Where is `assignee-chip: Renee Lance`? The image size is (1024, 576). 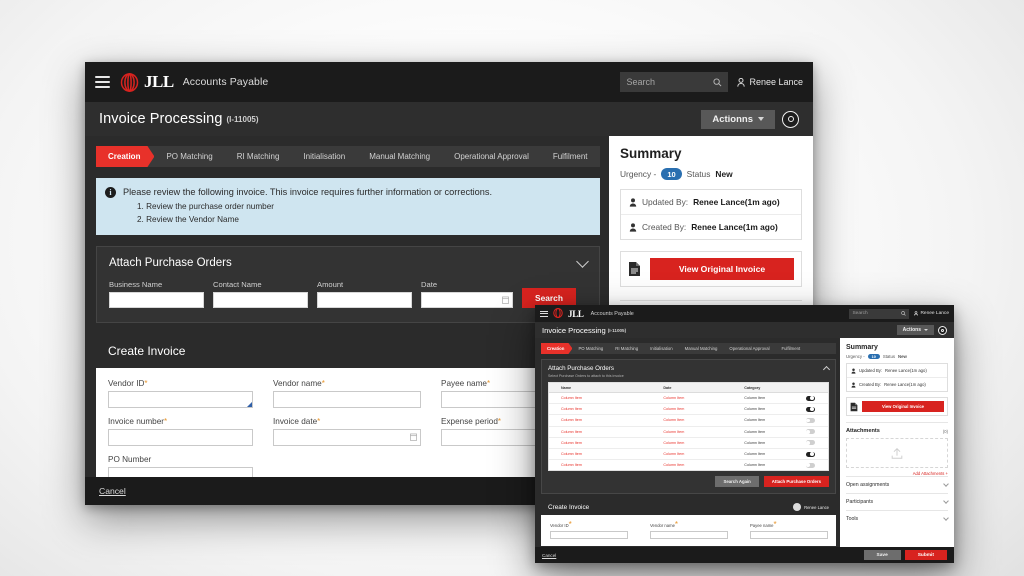
assignee-chip: Renee Lance is located at coordinates (811, 507).